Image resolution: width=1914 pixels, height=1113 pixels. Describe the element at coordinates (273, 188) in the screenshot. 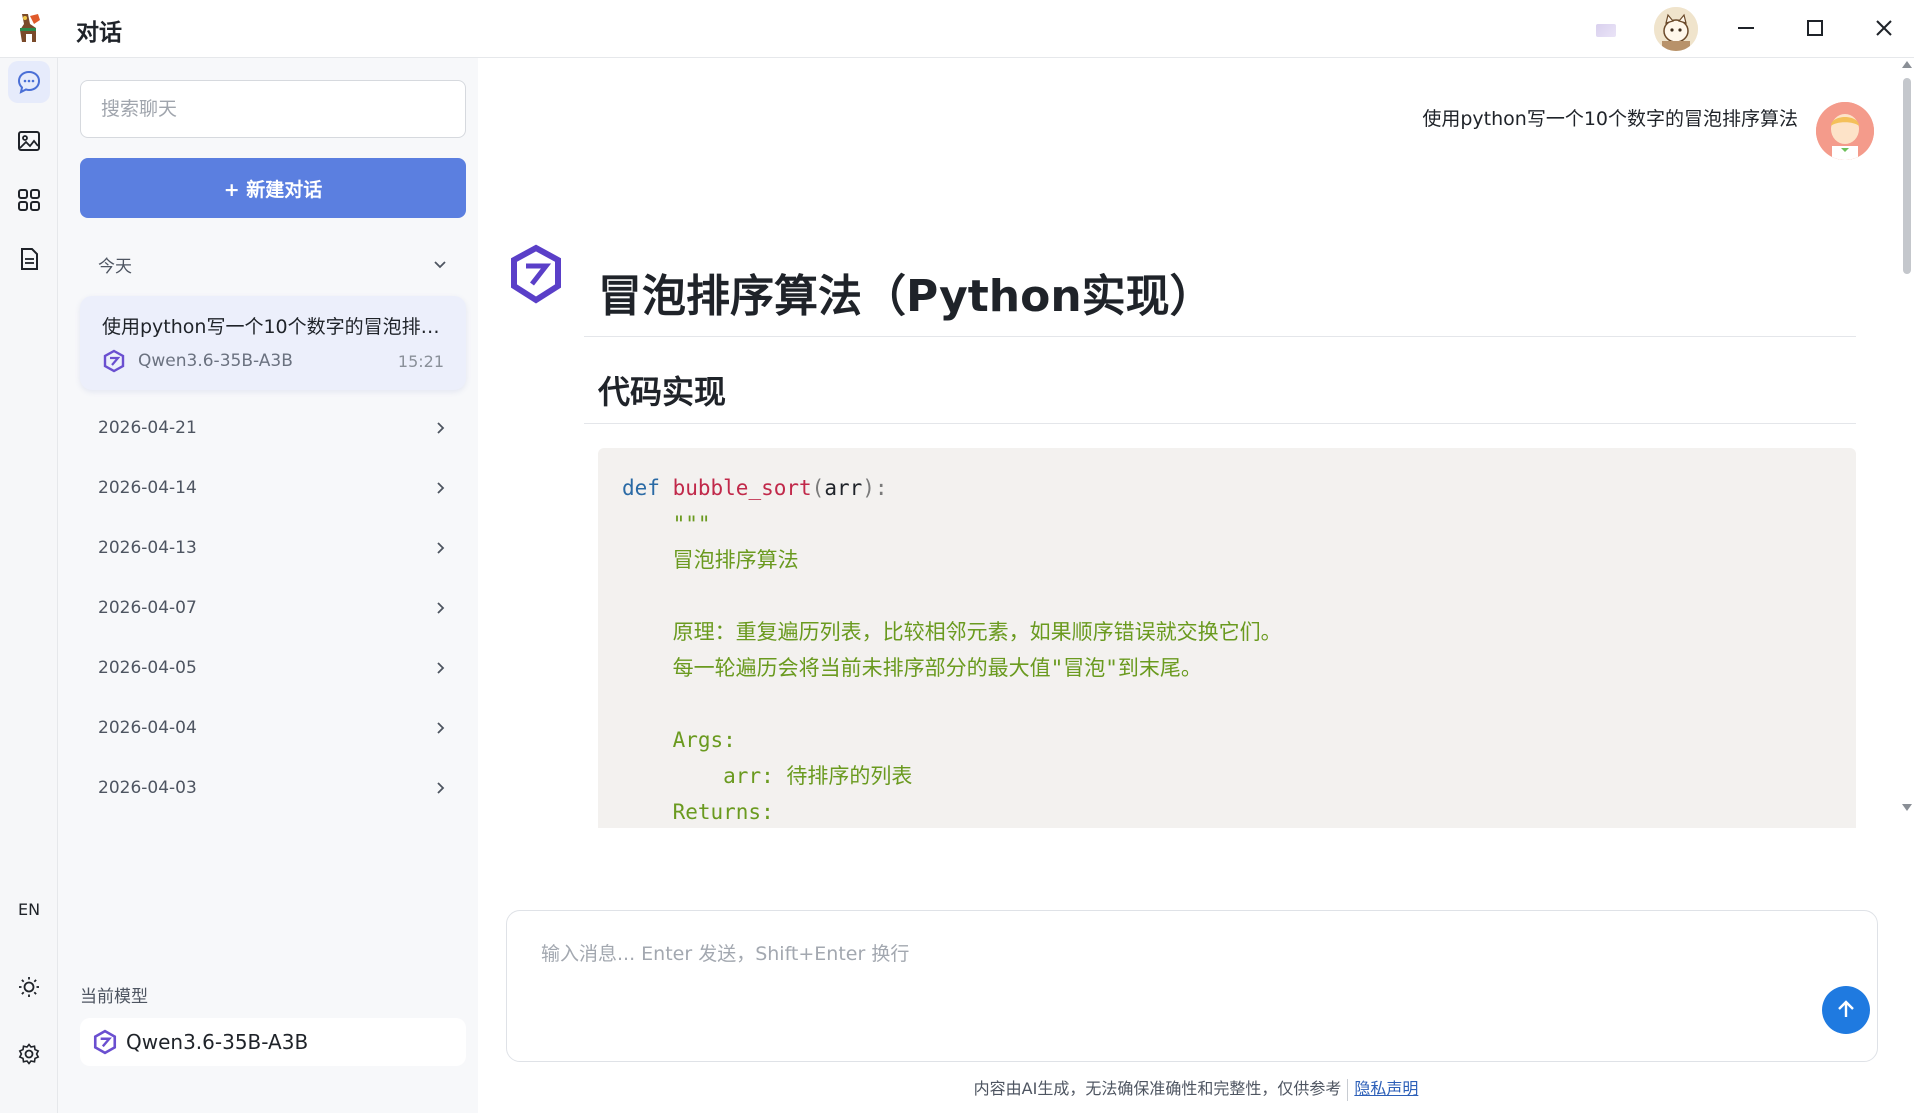

I see `new-chat-button: + 新建对话` at that location.